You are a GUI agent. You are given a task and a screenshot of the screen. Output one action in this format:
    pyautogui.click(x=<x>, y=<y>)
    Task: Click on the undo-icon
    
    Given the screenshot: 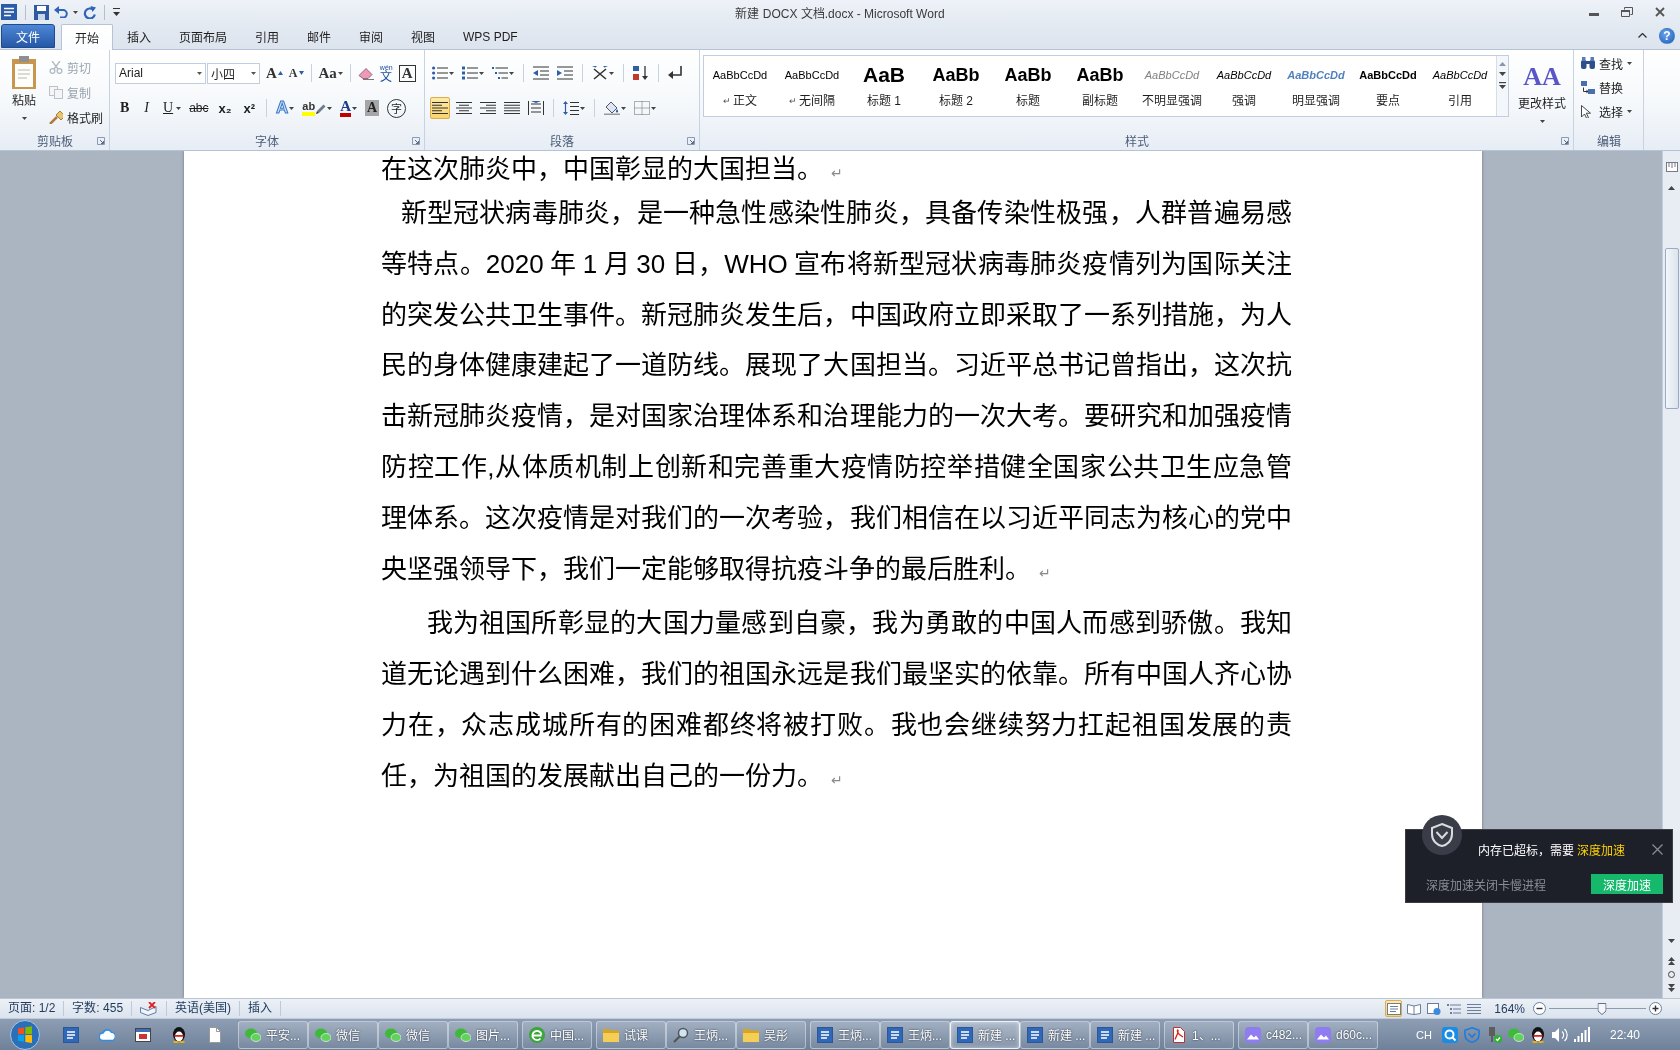 What is the action you would take?
    pyautogui.click(x=61, y=12)
    